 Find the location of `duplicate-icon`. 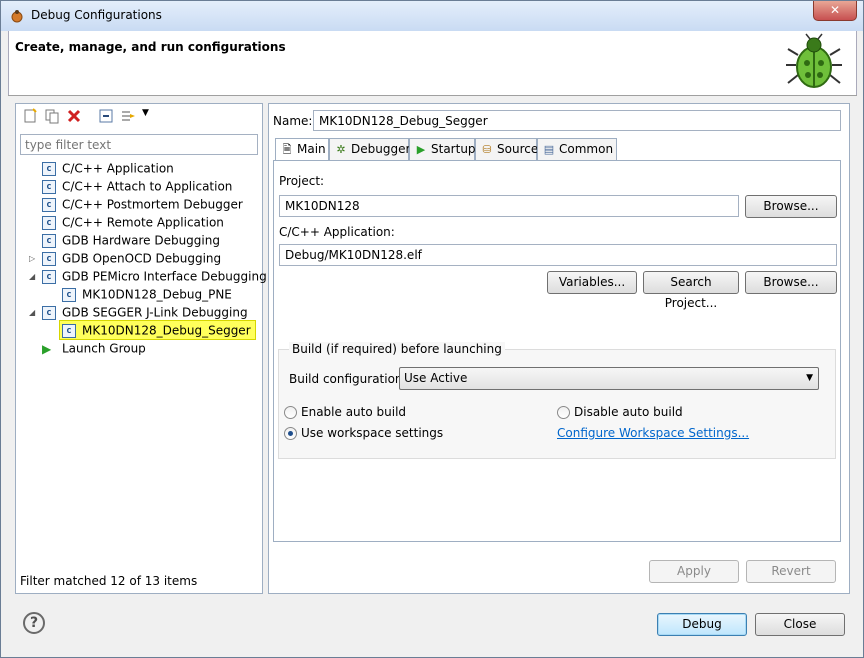

duplicate-icon is located at coordinates (52, 116).